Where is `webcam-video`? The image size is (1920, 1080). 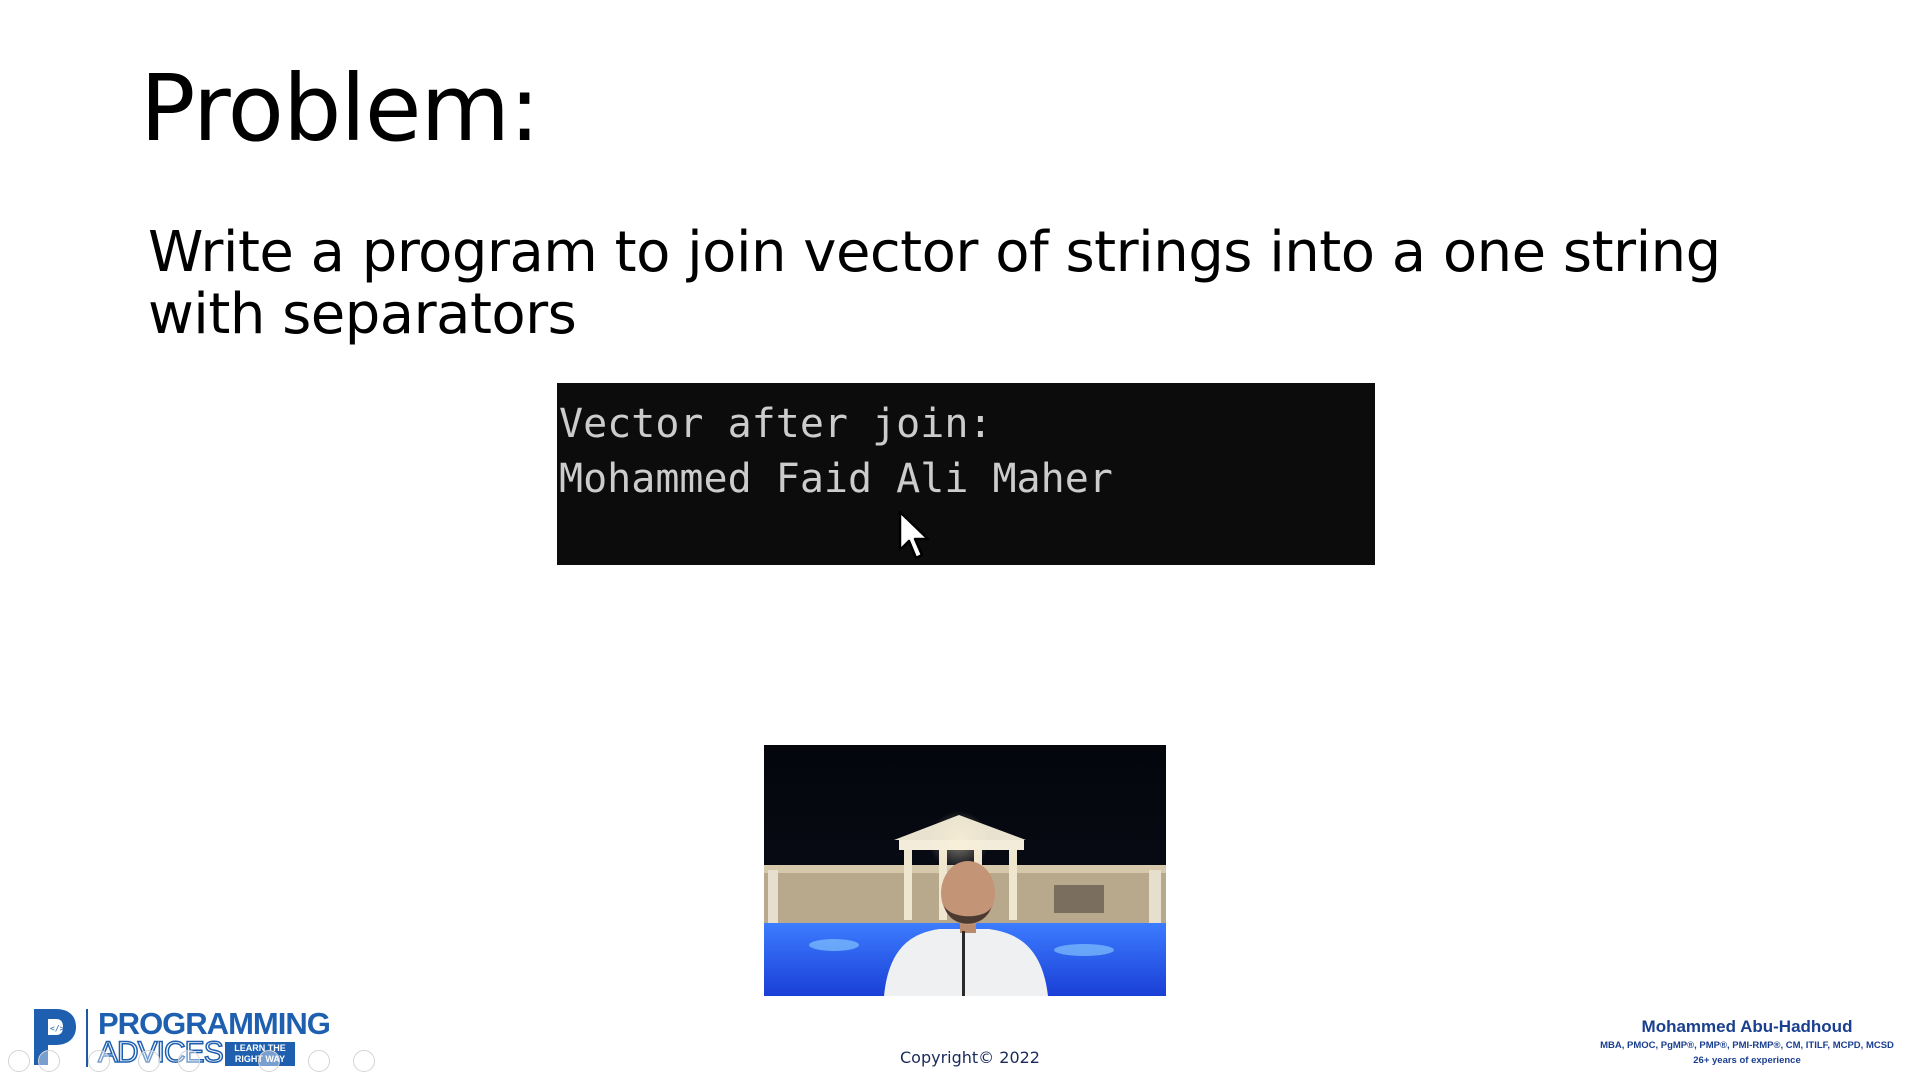
webcam-video is located at coordinates (965, 870).